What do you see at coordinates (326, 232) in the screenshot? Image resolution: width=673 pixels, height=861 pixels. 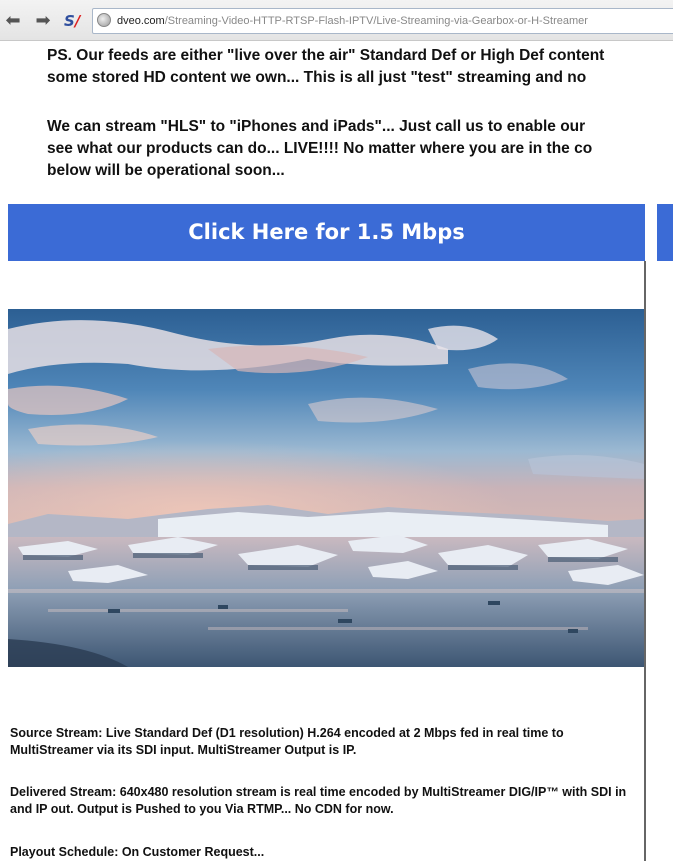 I see `stream-1-5-mbps-button: Click Here for 1.5 Mbps` at bounding box center [326, 232].